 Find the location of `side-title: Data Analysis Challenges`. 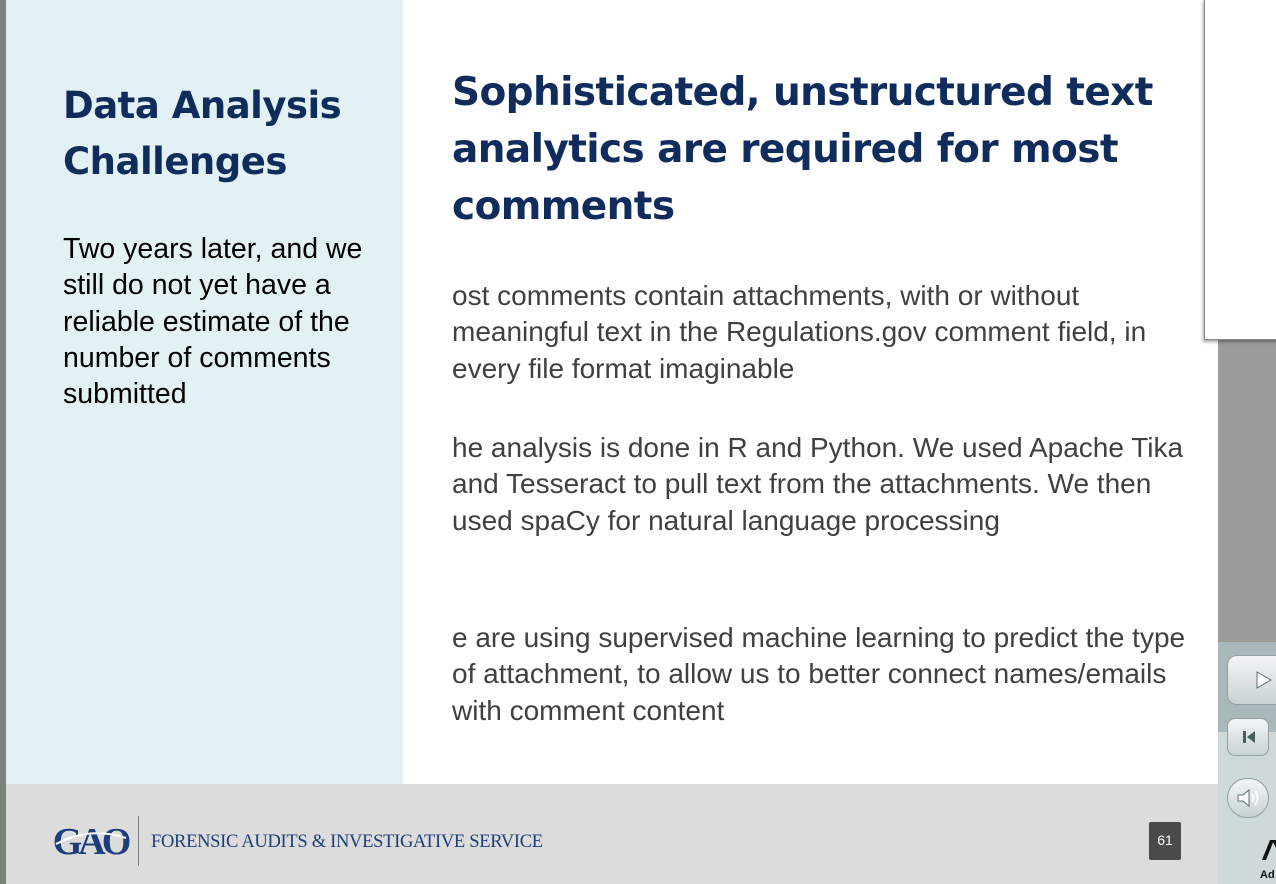

side-title: Data Analysis Challenges is located at coordinates (202, 133).